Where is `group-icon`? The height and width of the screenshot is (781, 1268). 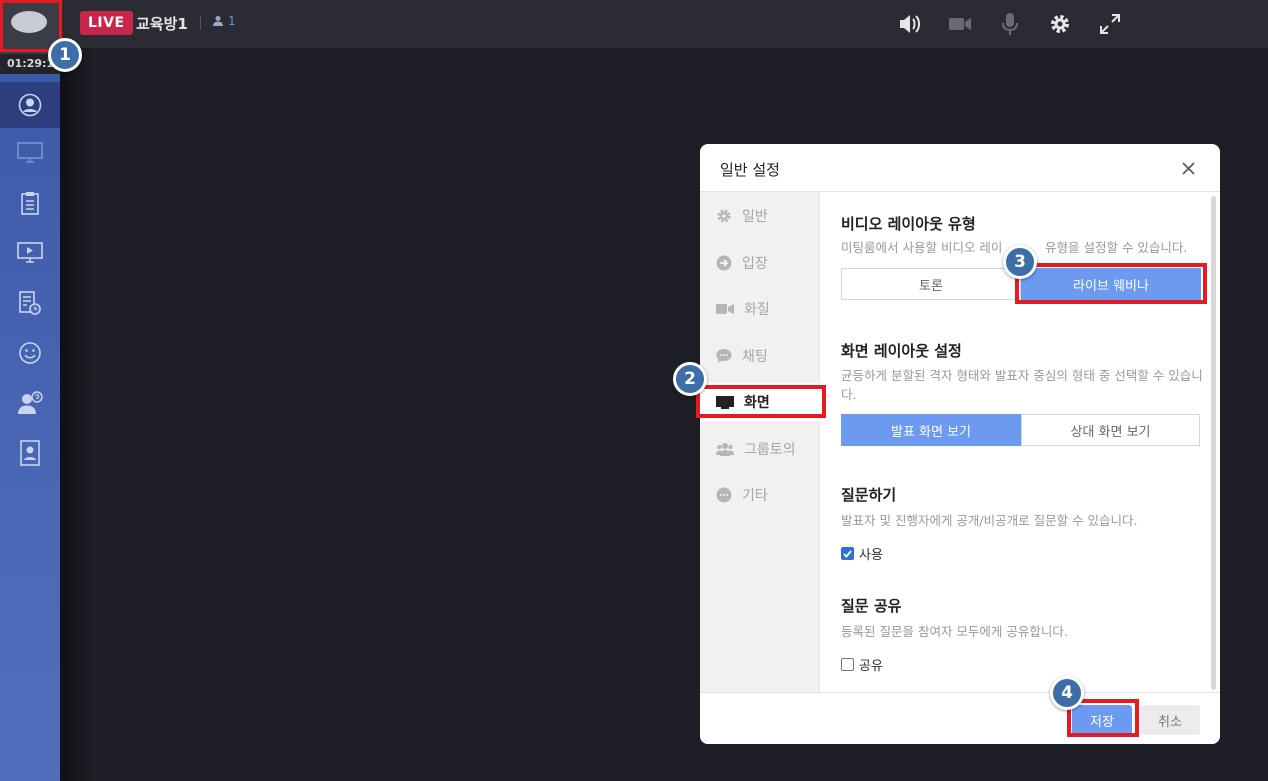 group-icon is located at coordinates (725, 449).